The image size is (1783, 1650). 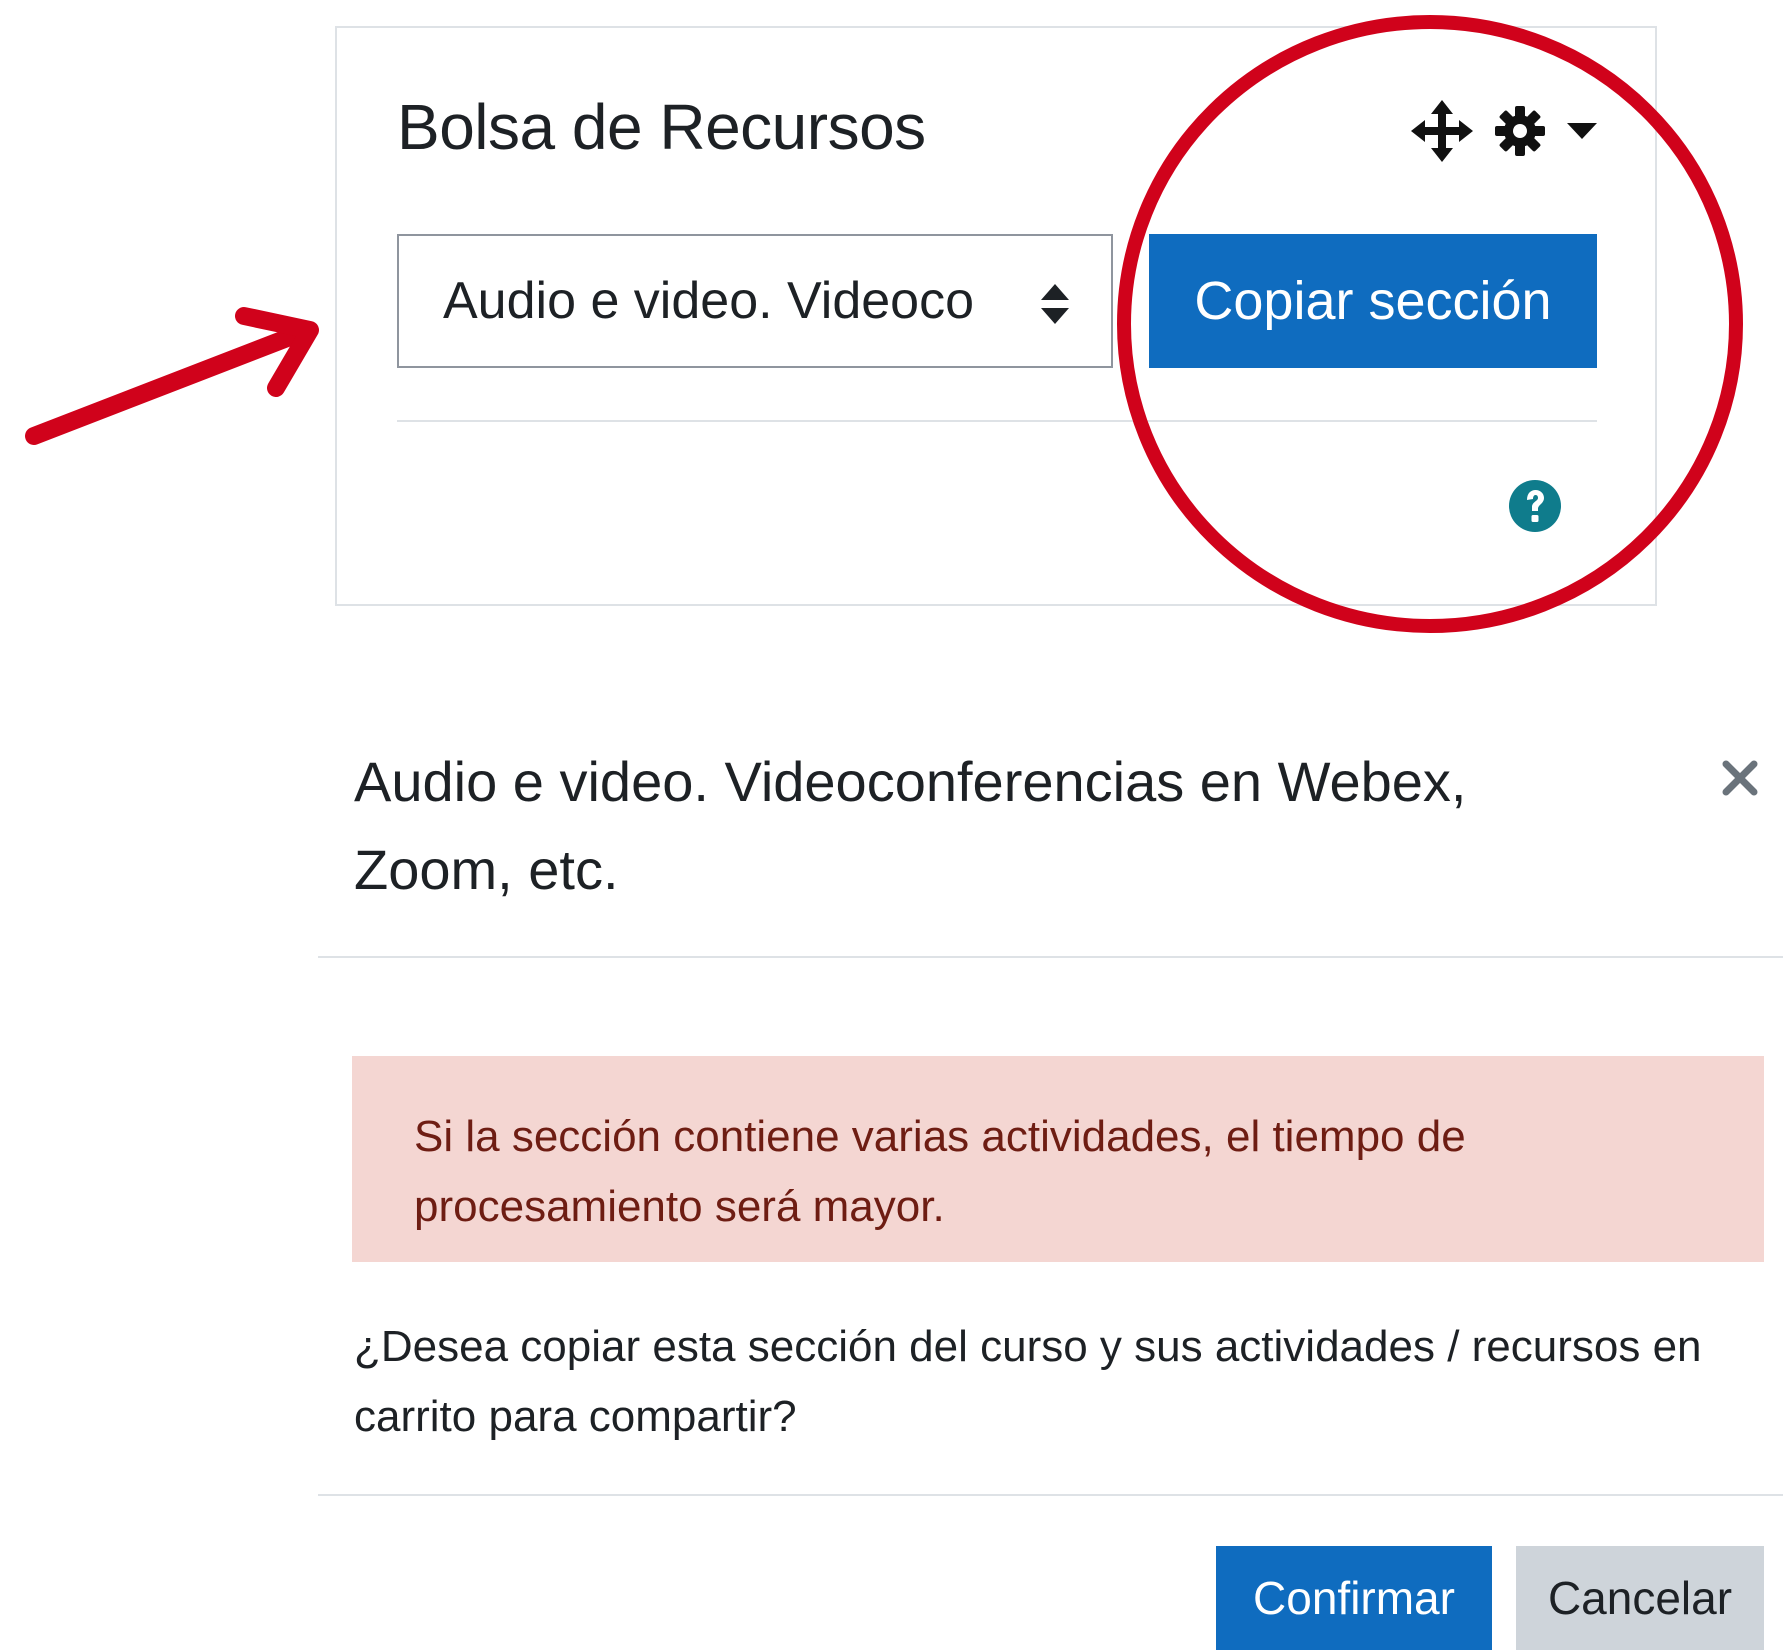 What do you see at coordinates (172, 376) in the screenshot?
I see `arrow-annotation-icon` at bounding box center [172, 376].